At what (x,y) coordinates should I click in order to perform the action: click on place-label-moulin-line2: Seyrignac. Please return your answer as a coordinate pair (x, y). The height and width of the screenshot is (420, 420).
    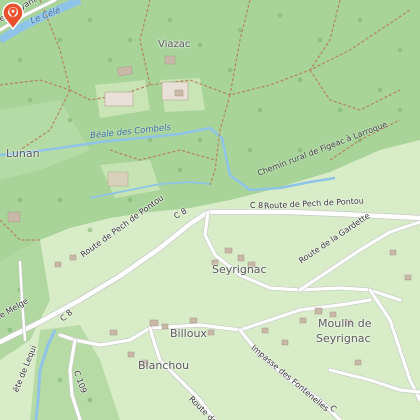
    Looking at the image, I should click on (343, 338).